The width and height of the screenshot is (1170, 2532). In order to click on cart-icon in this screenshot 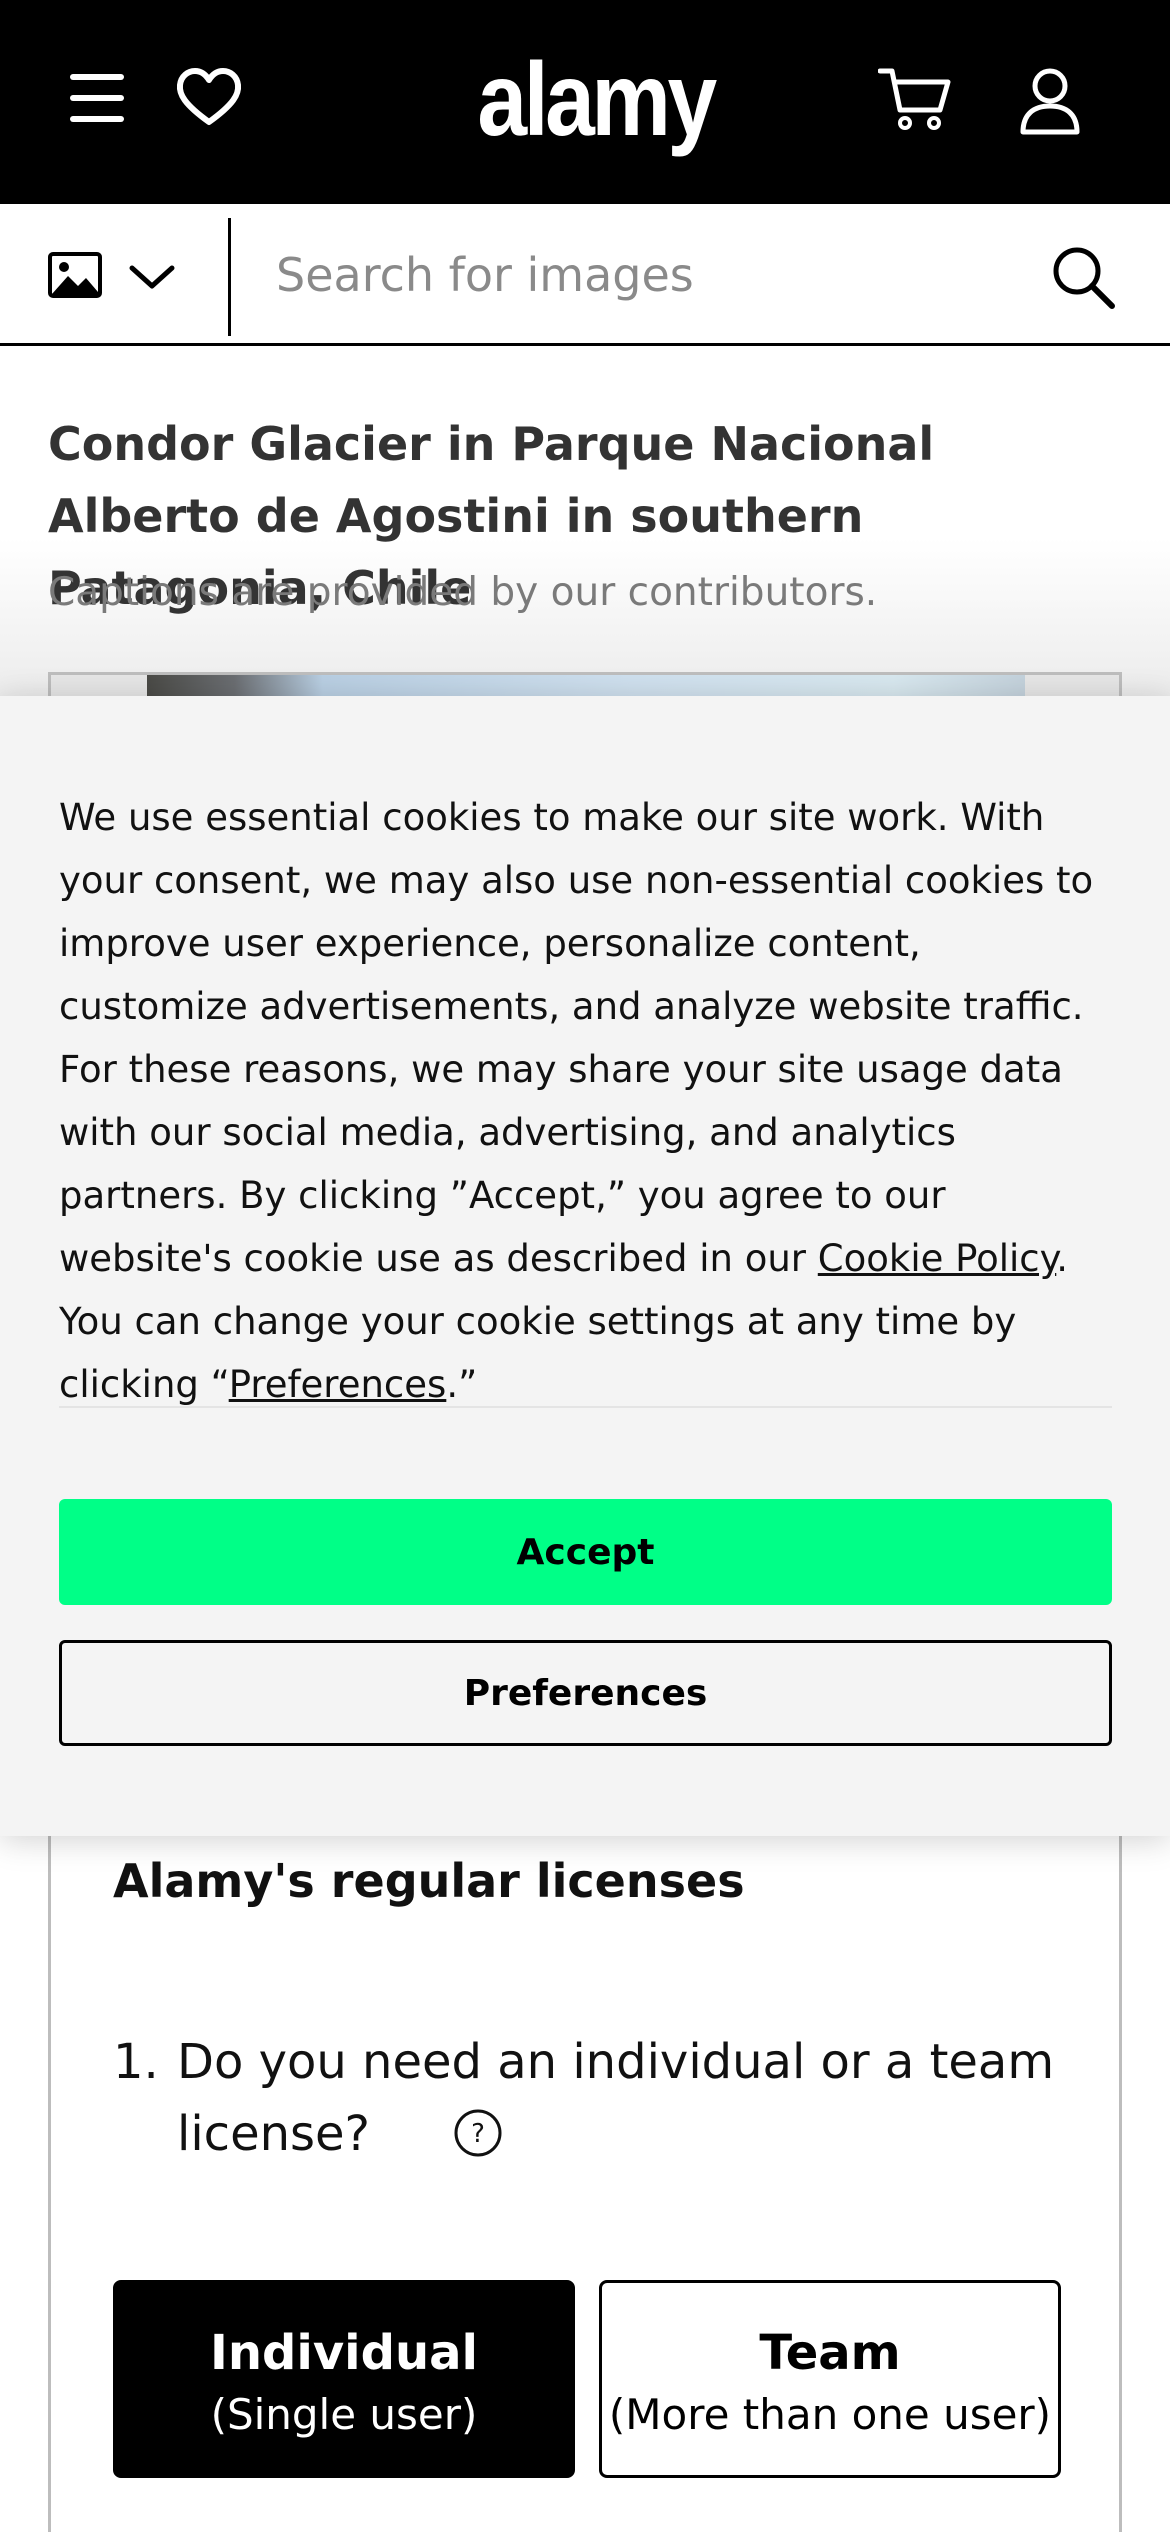, I will do `click(915, 99)`.